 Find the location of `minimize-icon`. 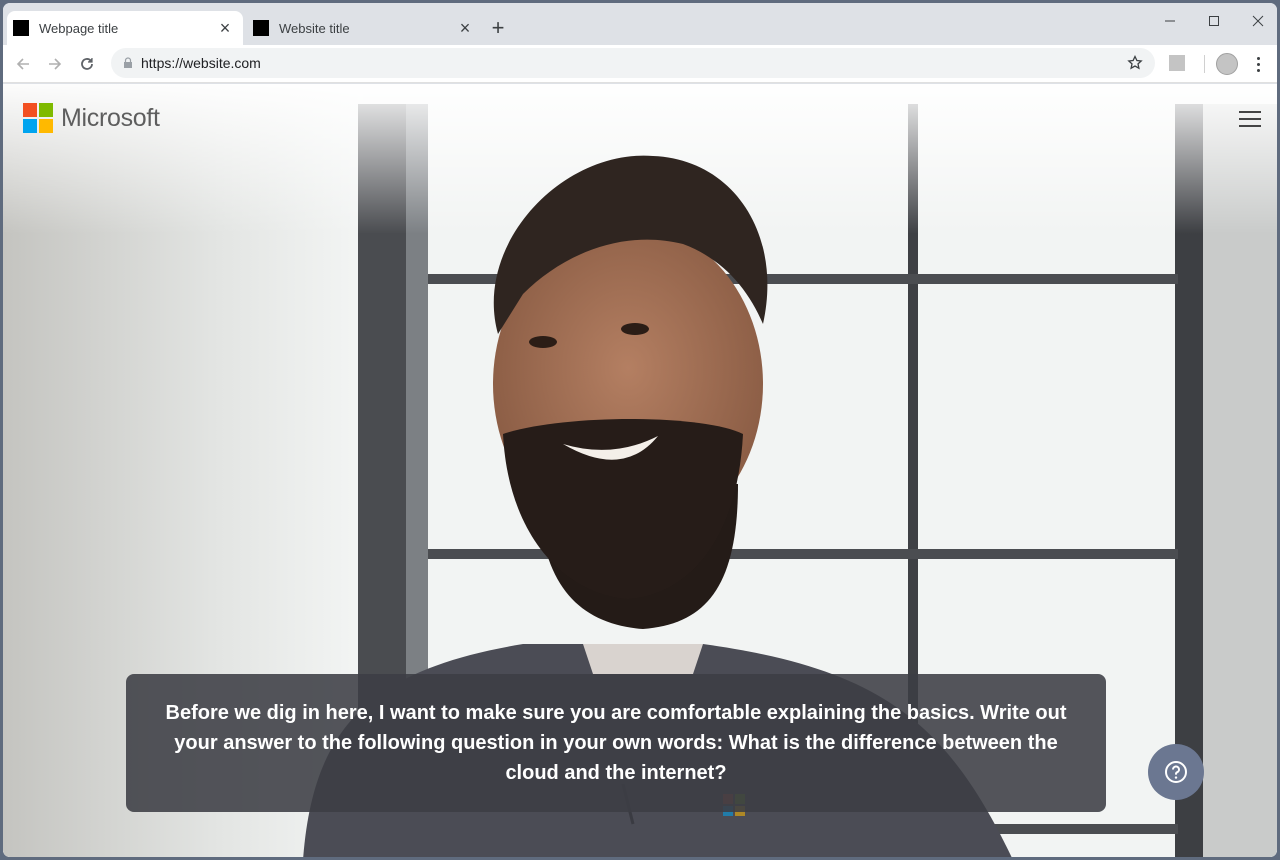

minimize-icon is located at coordinates (1170, 21).